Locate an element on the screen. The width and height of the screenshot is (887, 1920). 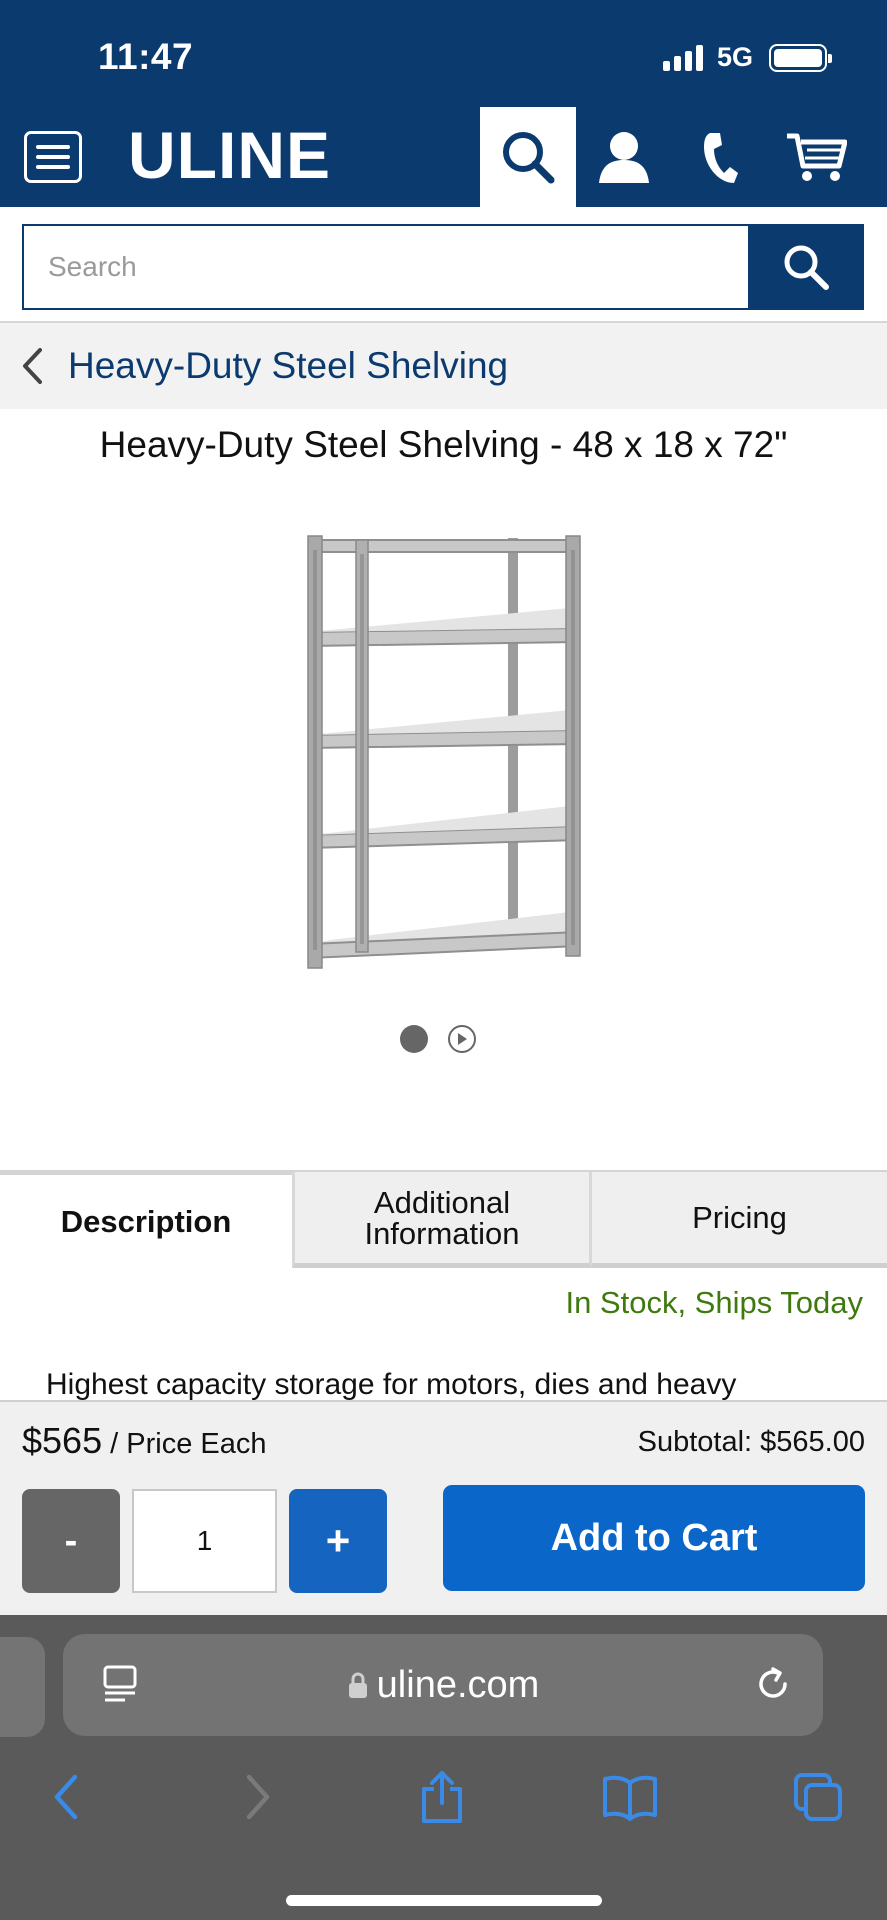
address-bar: uline.com is located at coordinates (443, 1685).